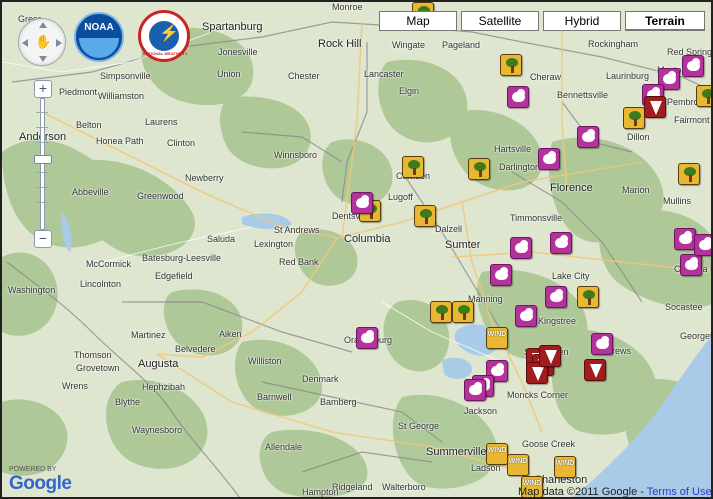  Describe the element at coordinates (40, 483) in the screenshot. I see `google-logo: Google` at that location.